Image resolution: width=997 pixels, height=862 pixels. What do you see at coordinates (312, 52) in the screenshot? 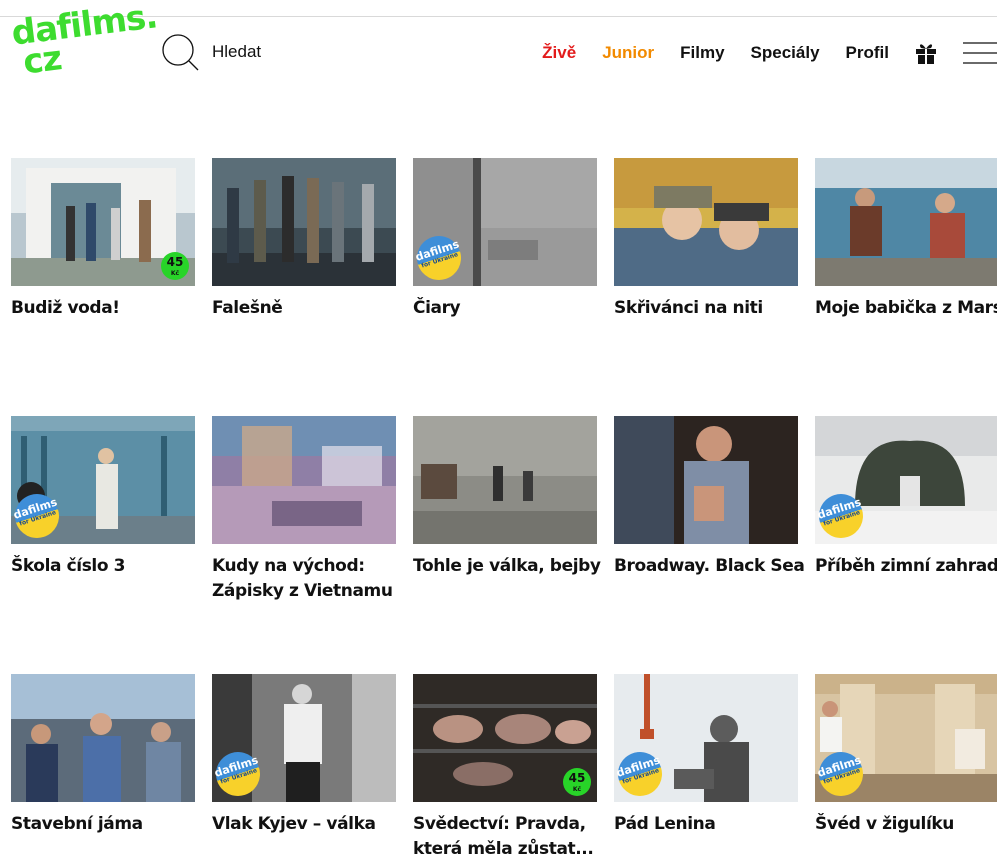
I see `search-input` at bounding box center [312, 52].